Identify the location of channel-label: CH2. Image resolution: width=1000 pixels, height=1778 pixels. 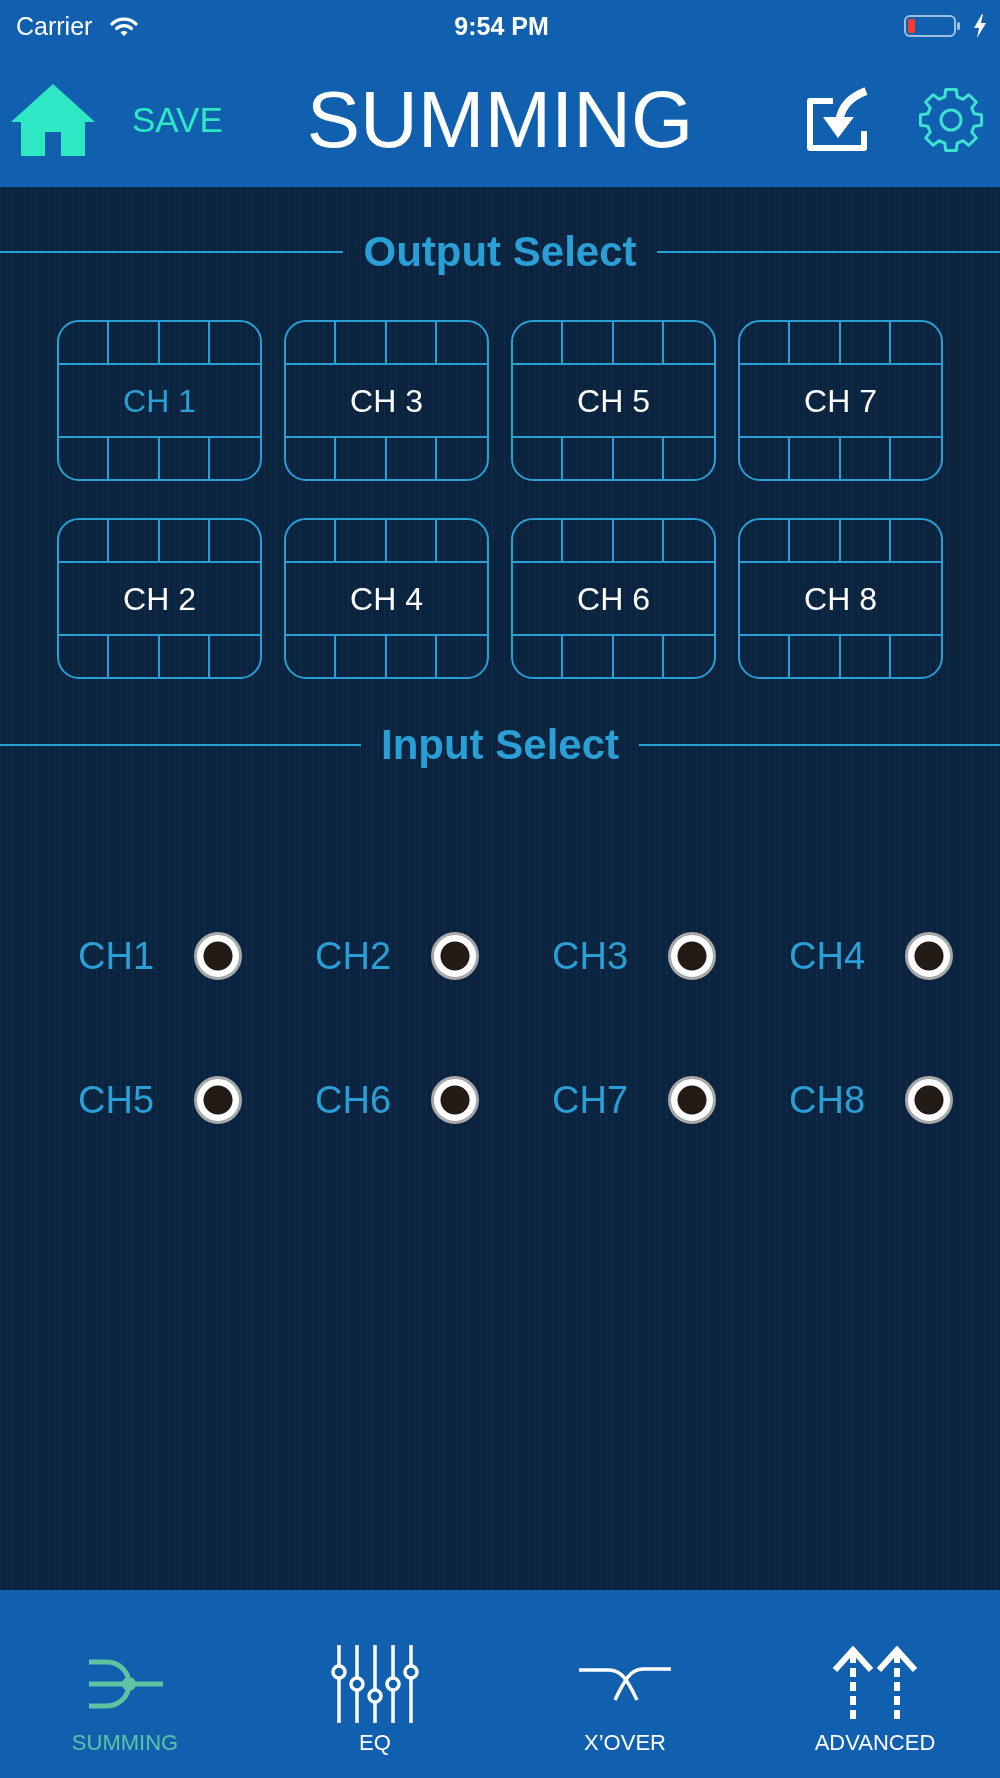
(354, 956).